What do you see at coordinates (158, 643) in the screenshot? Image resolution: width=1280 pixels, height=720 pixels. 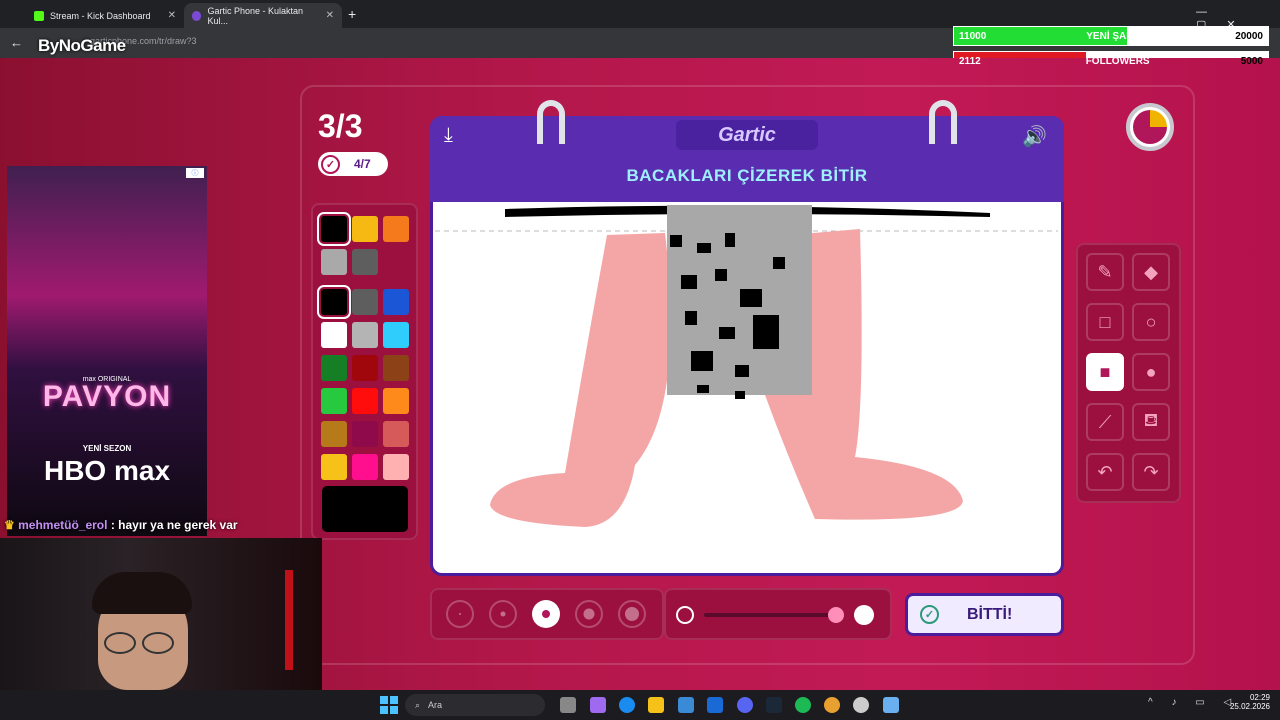 I see `glasses-right` at bounding box center [158, 643].